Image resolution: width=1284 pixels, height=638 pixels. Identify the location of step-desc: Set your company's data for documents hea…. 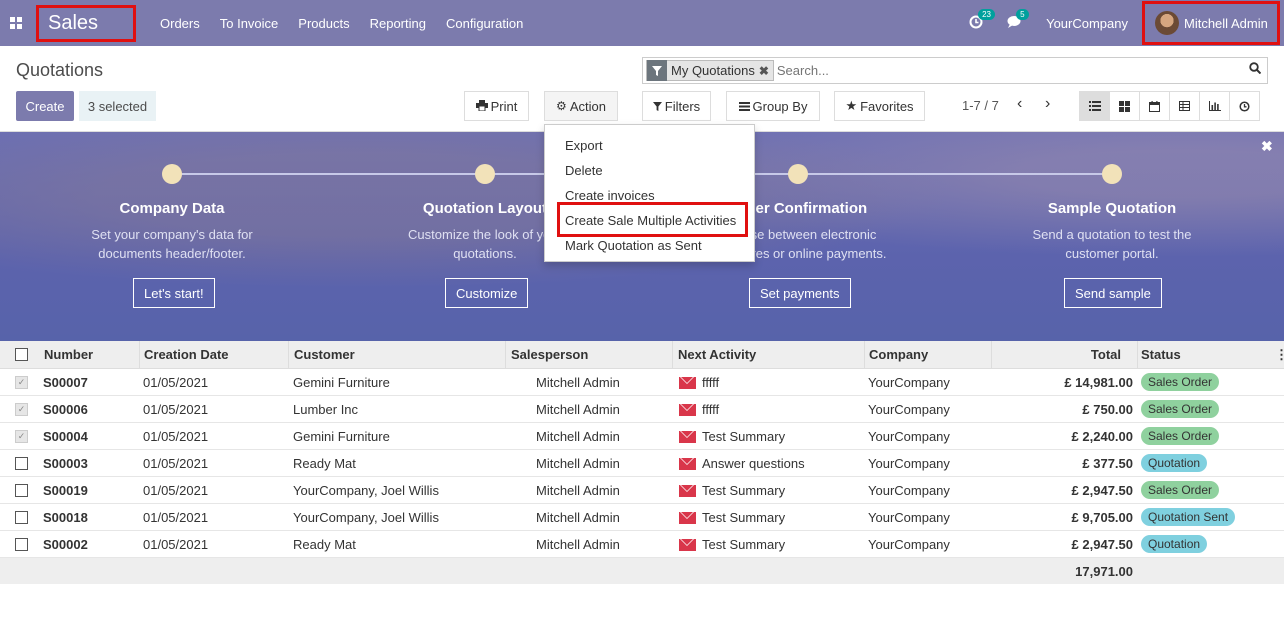
(172, 244).